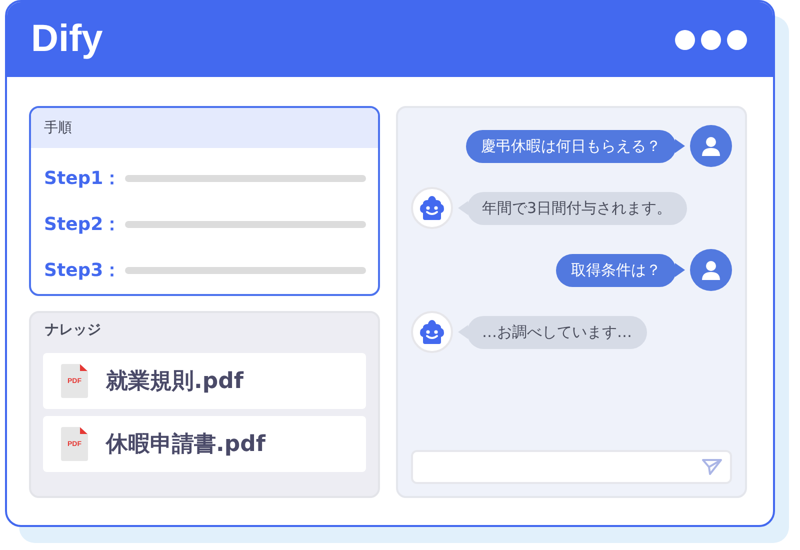 The image size is (800, 550). Describe the element at coordinates (204, 128) in the screenshot. I see `steps-title: 手順` at that location.